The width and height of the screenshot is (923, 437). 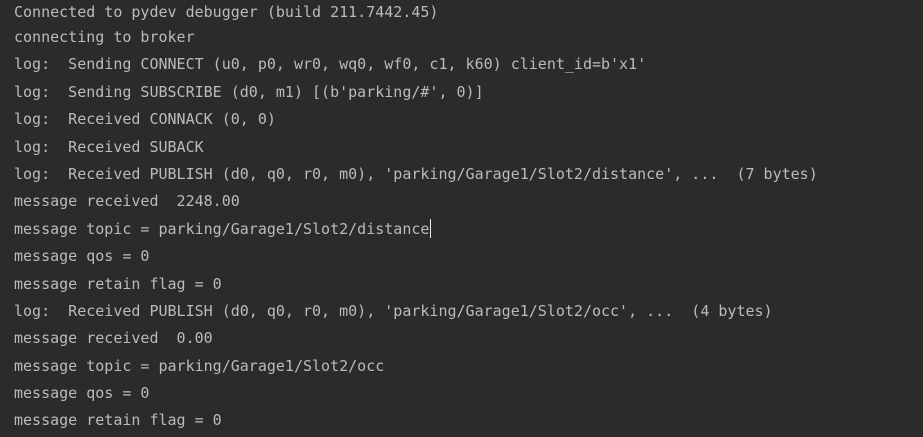 What do you see at coordinates (104, 37) in the screenshot?
I see `console-line-connecting: connecting to broker` at bounding box center [104, 37].